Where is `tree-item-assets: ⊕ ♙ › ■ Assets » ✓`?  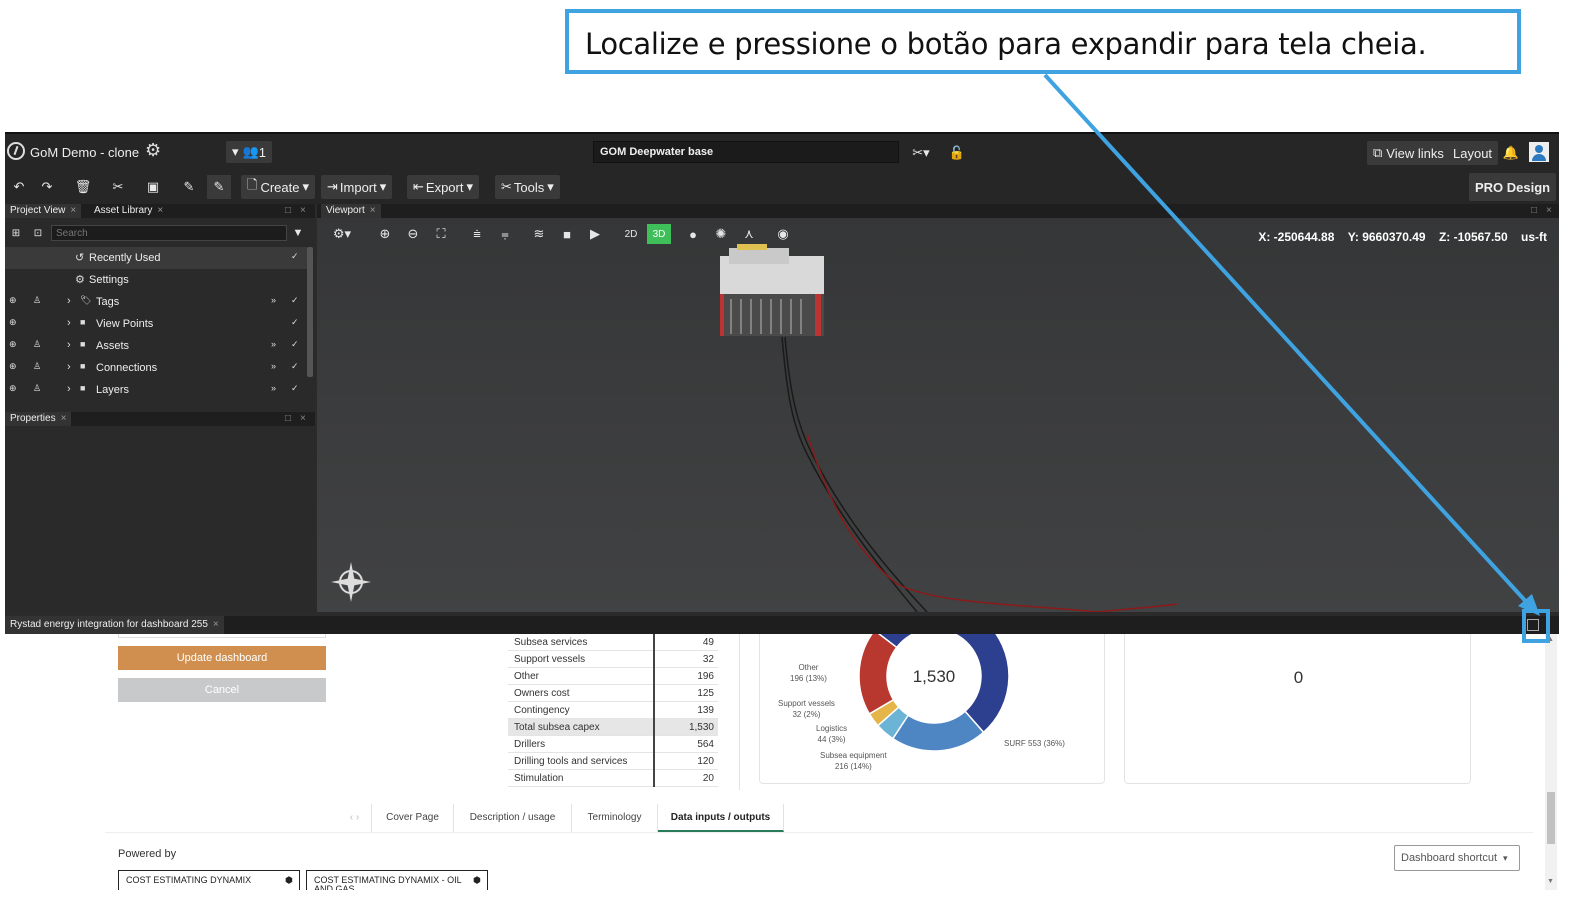 tree-item-assets: ⊕ ♙ › ■ Assets » ✓ is located at coordinates (156, 346).